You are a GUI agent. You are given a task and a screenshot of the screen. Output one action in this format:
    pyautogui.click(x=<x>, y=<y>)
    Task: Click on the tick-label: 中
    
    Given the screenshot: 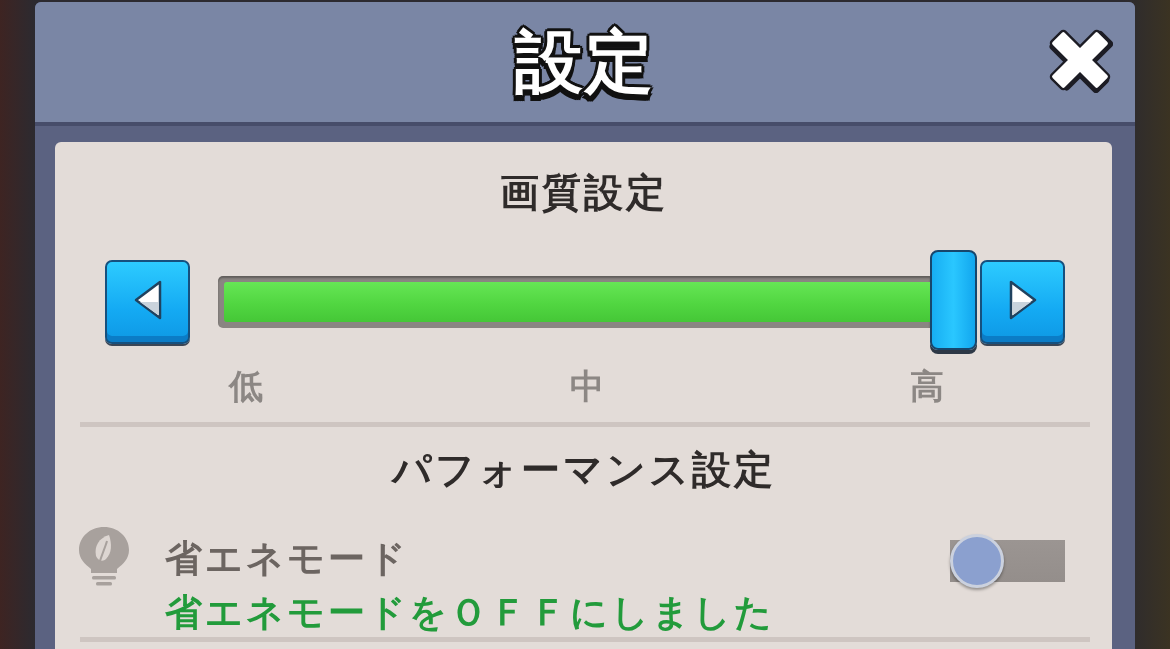 What is the action you would take?
    pyautogui.click(x=586, y=386)
    